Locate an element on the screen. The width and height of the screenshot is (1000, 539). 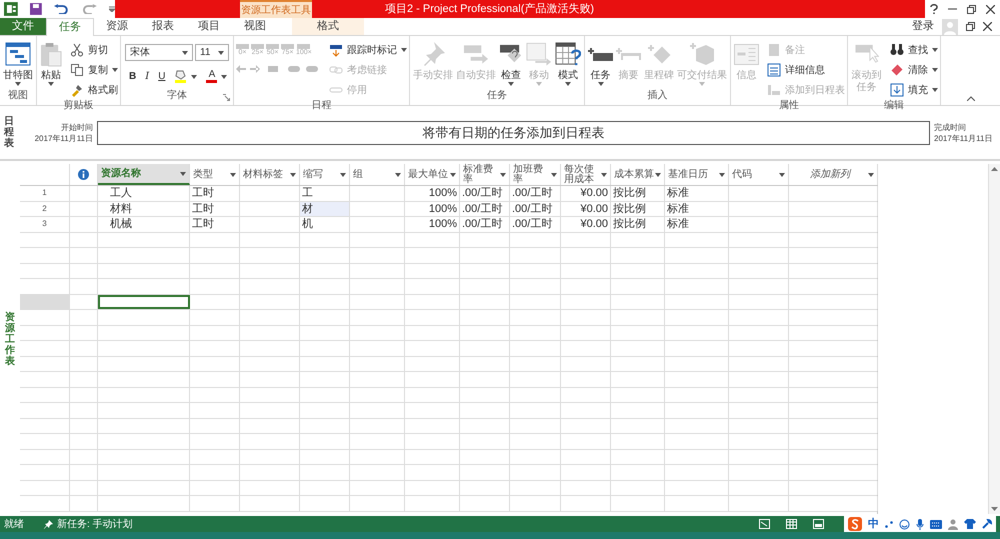
timeline-side-label: 日程表 is located at coordinates (9, 132).